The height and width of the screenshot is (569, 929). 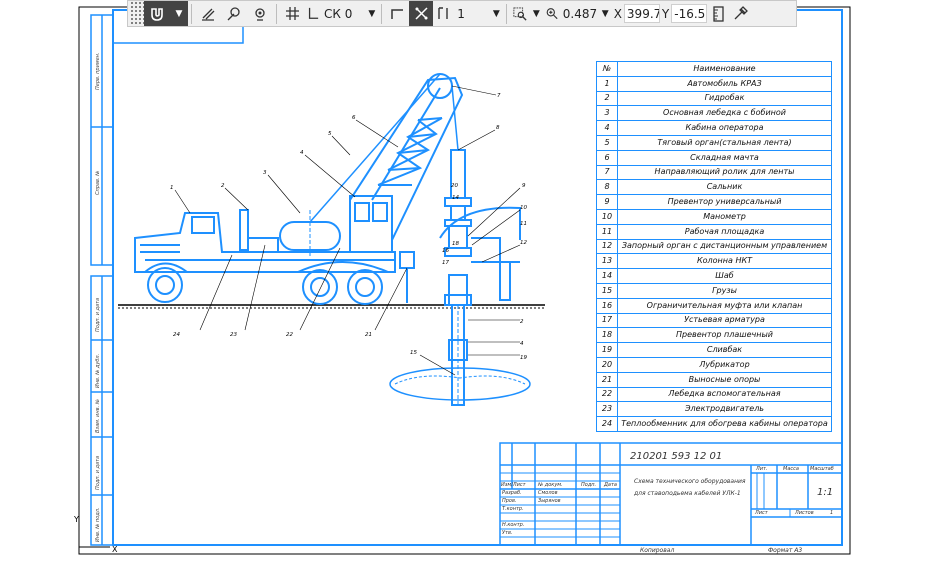 I want to click on zoom-window-icon, so click(x=520, y=13).